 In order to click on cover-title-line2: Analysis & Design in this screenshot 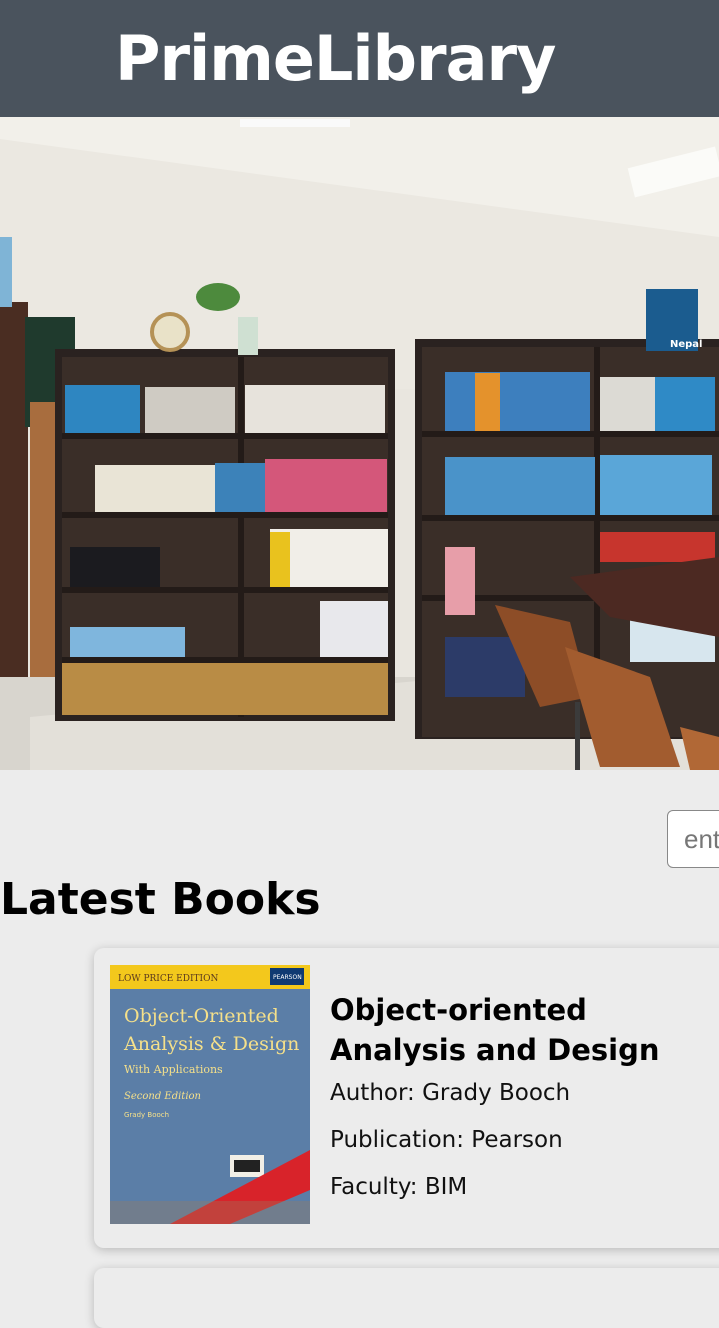, I will do `click(211, 1044)`.